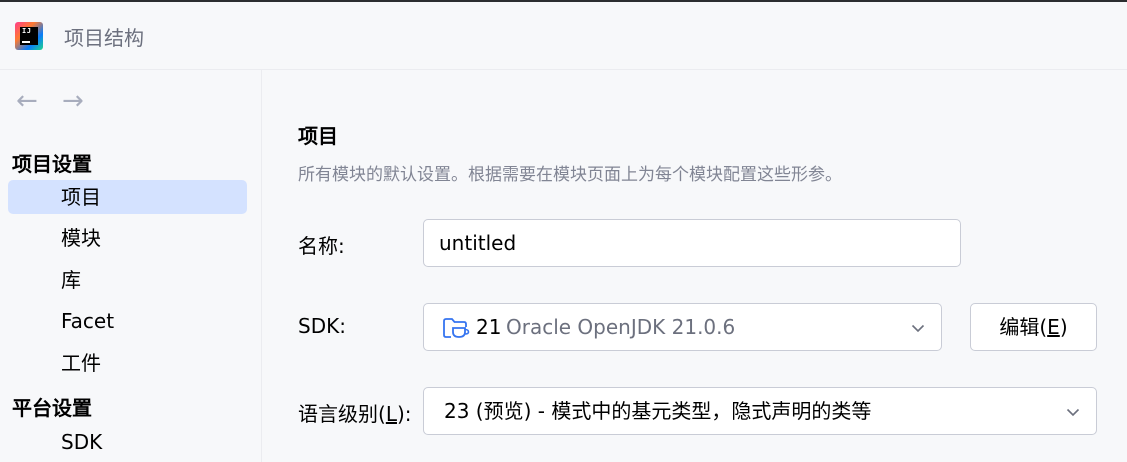 The image size is (1127, 462). Describe the element at coordinates (29, 36) in the screenshot. I see `intellij-idea-logo-icon: IJ` at that location.